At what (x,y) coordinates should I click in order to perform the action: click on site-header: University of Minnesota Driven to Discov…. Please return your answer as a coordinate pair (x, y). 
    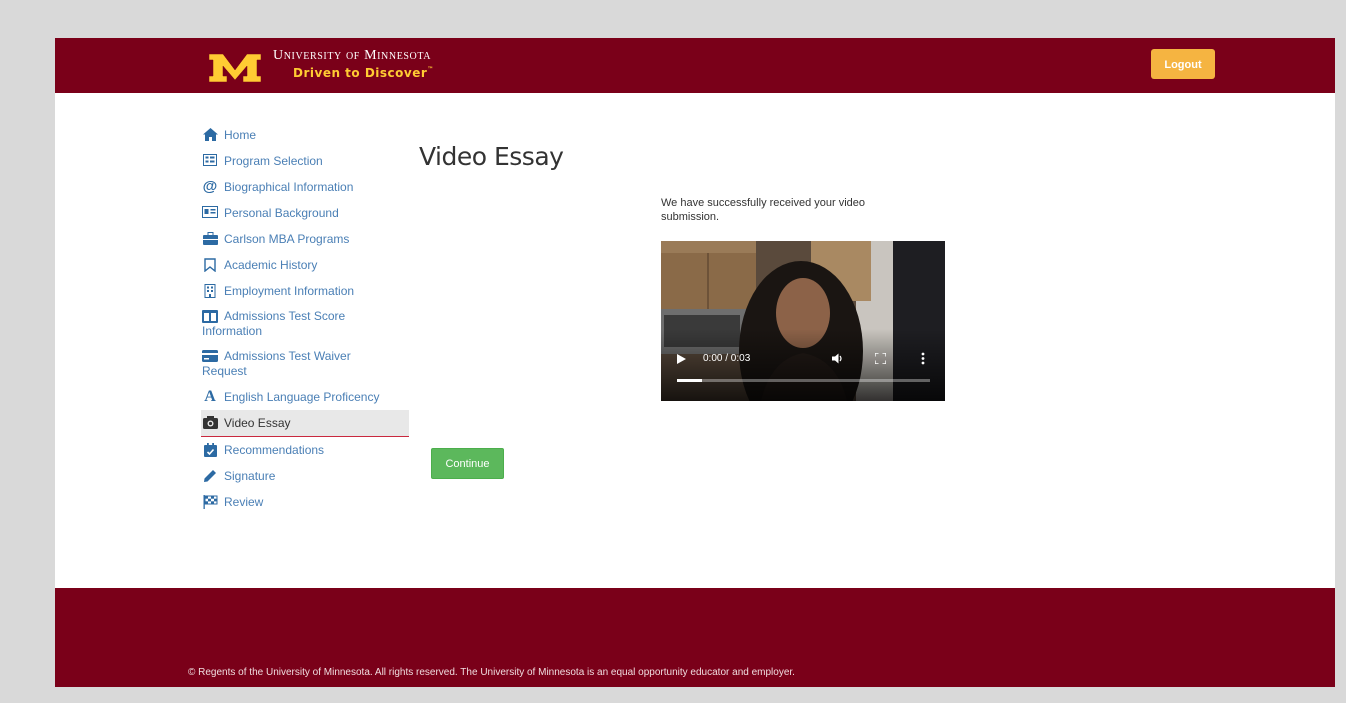
    Looking at the image, I should click on (695, 65).